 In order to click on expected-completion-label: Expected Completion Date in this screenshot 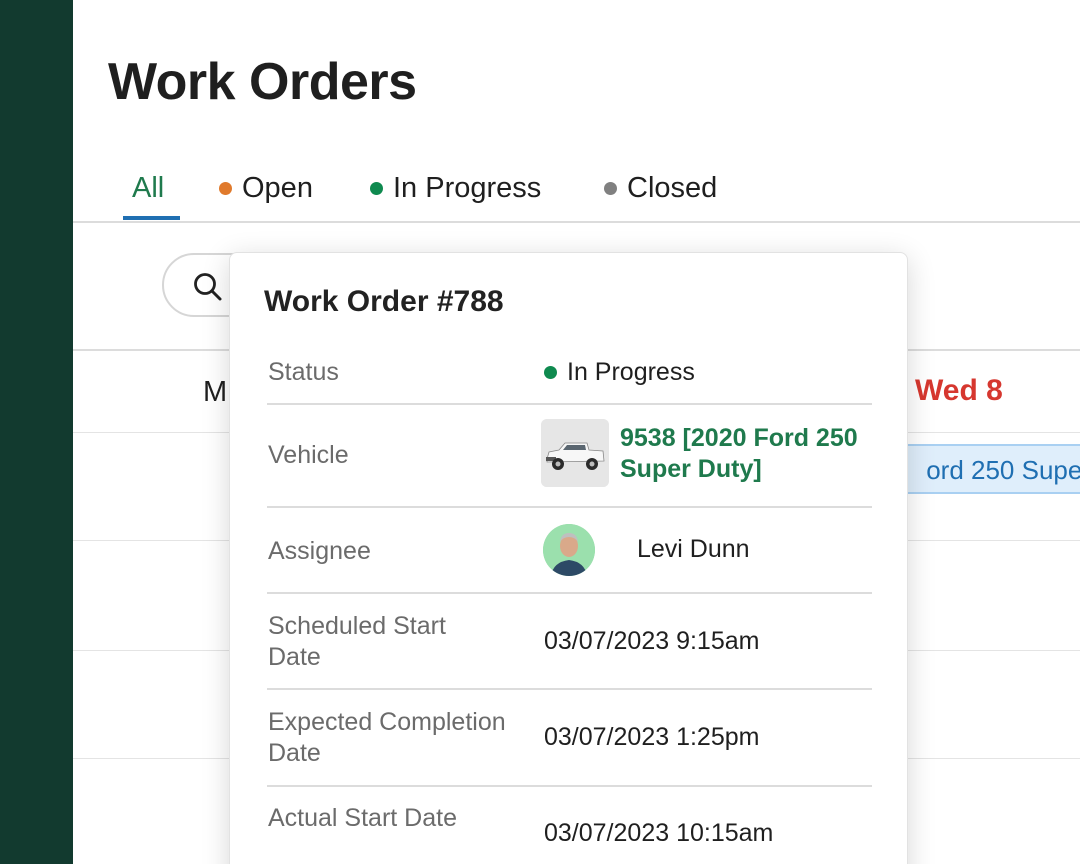, I will do `click(387, 737)`.